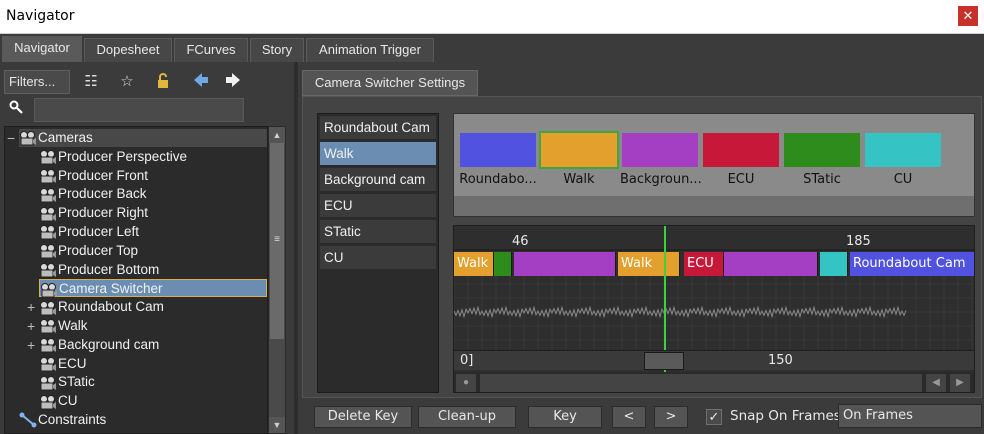 The width and height of the screenshot is (984, 434). I want to click on snap-on-frames-checkbox: ✓, so click(714, 417).